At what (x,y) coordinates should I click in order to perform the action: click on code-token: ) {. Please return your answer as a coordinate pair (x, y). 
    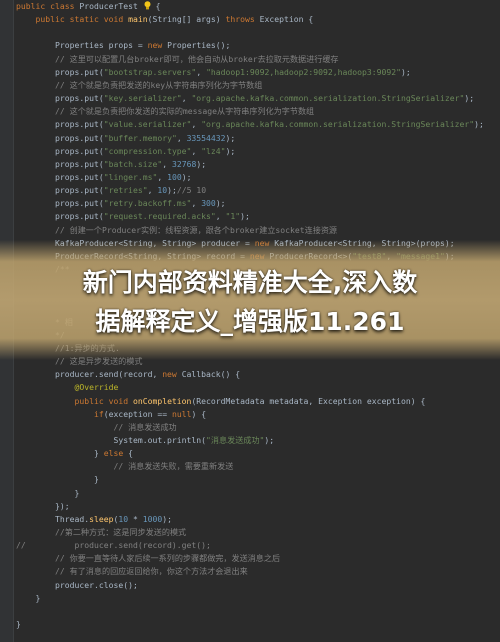
    Looking at the image, I should click on (199, 413).